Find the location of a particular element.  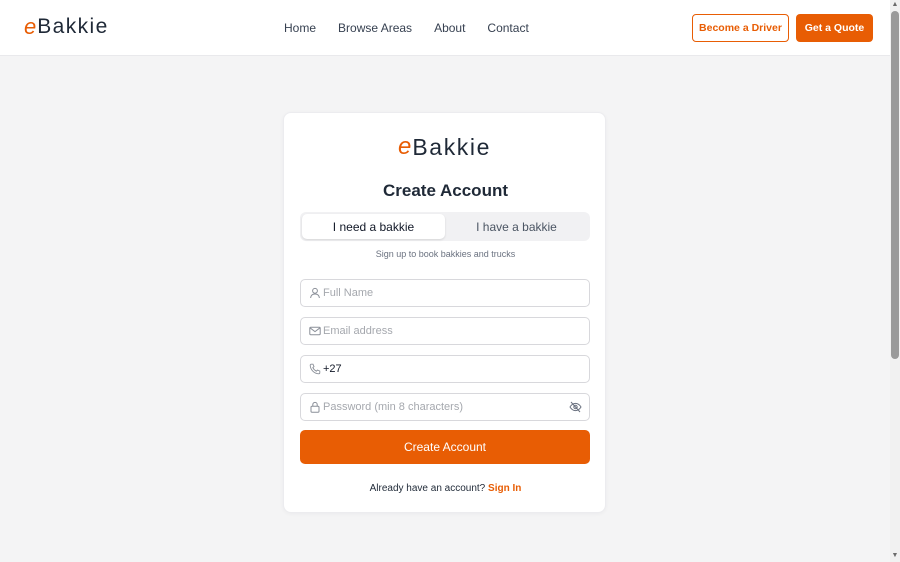

tab-need-bakkie: I need a bakkie is located at coordinates (373, 226).